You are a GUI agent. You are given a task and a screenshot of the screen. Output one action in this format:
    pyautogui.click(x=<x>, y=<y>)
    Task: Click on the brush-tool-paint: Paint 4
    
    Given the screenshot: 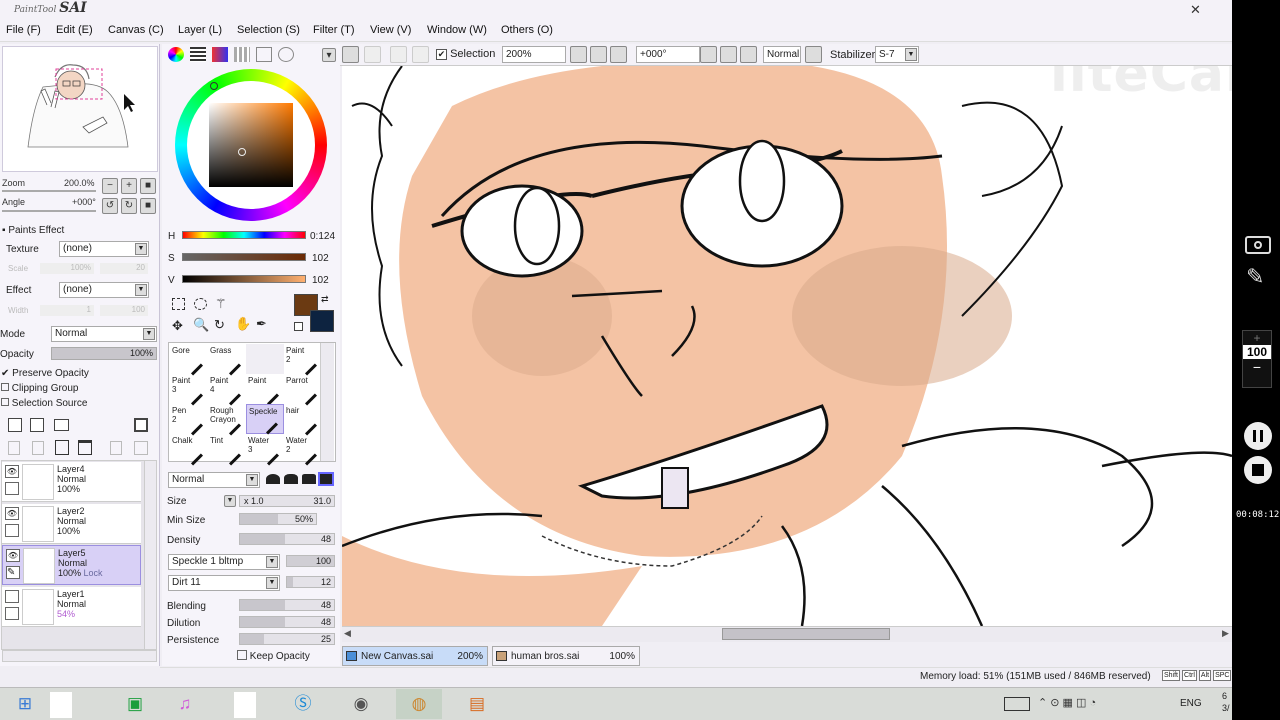 What is the action you would take?
    pyautogui.click(x=227, y=390)
    